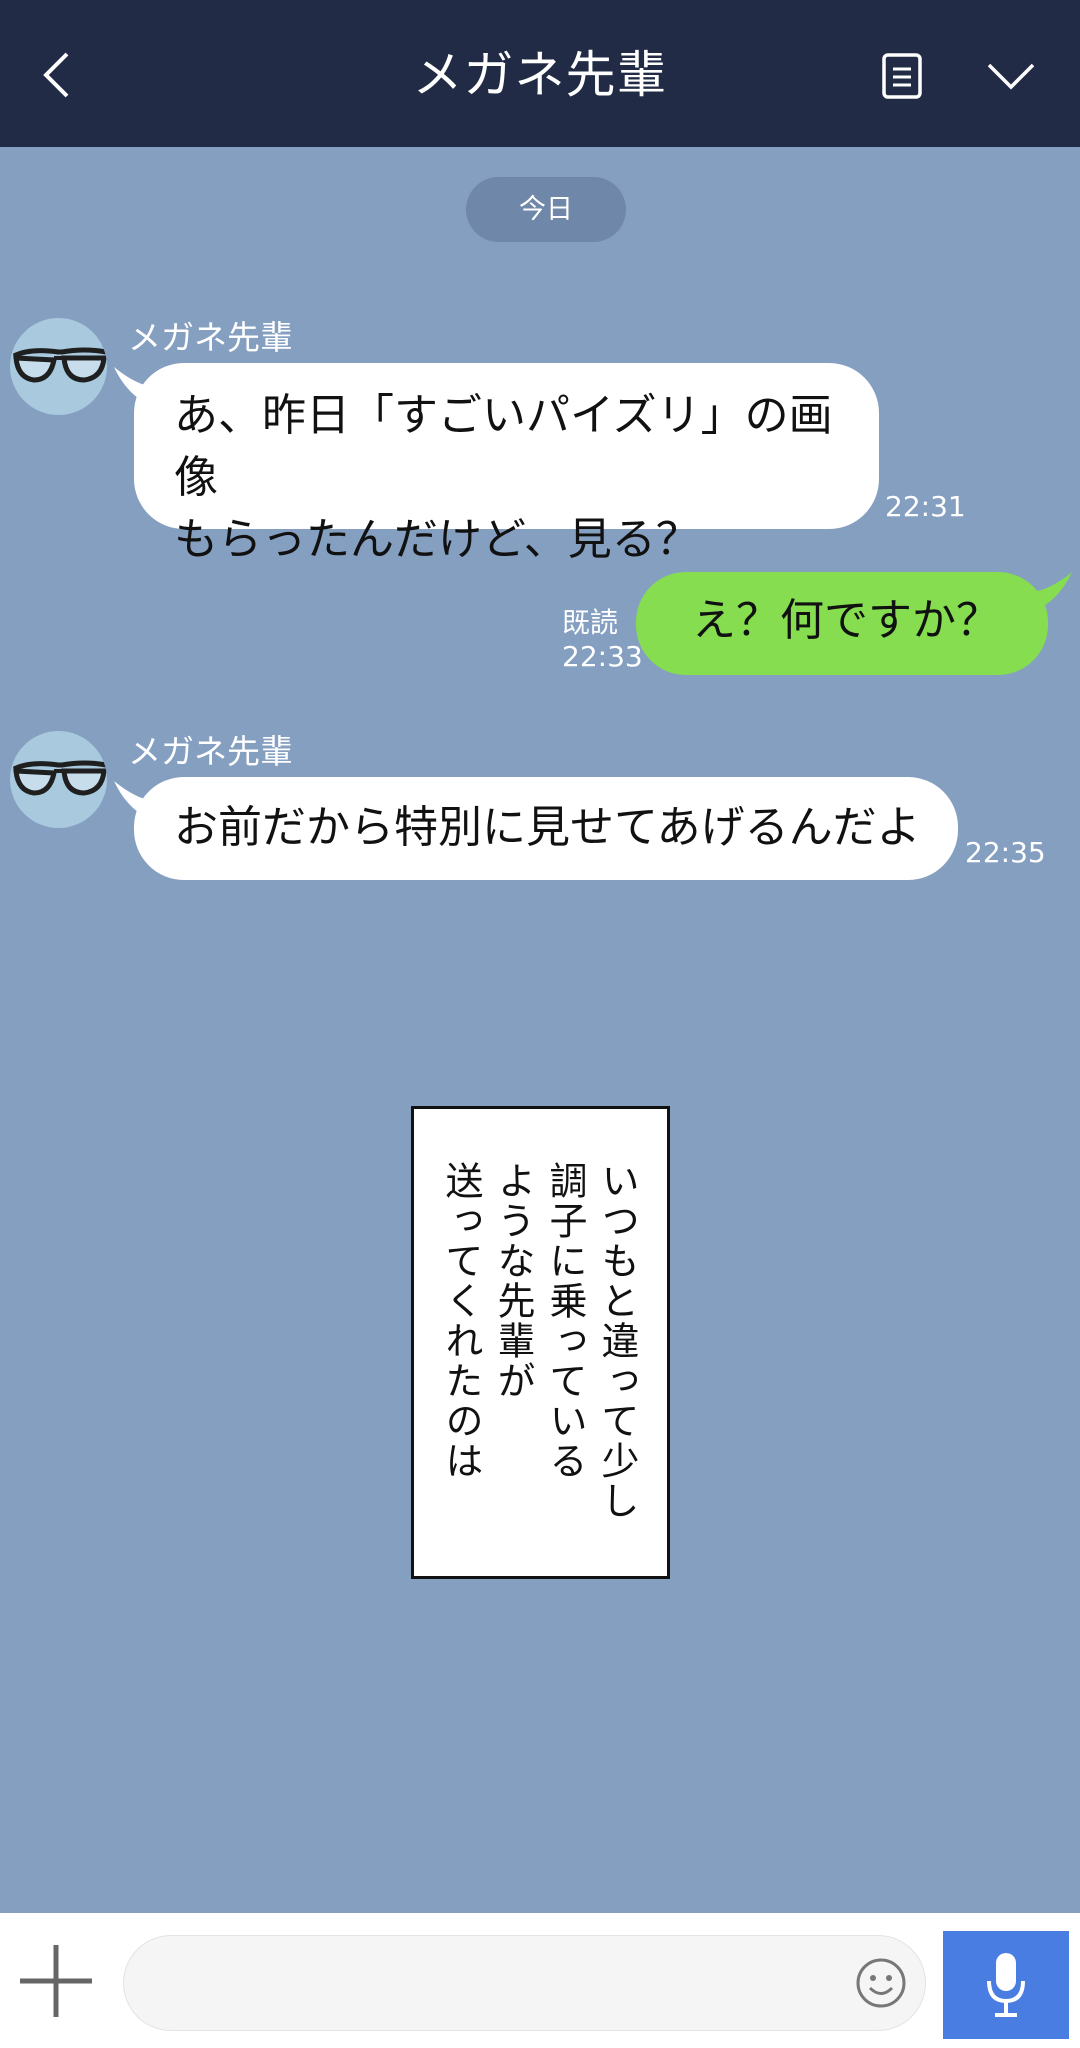  I want to click on message-text-line: お前だから特別に見せてあげるんだよ, so click(547, 827).